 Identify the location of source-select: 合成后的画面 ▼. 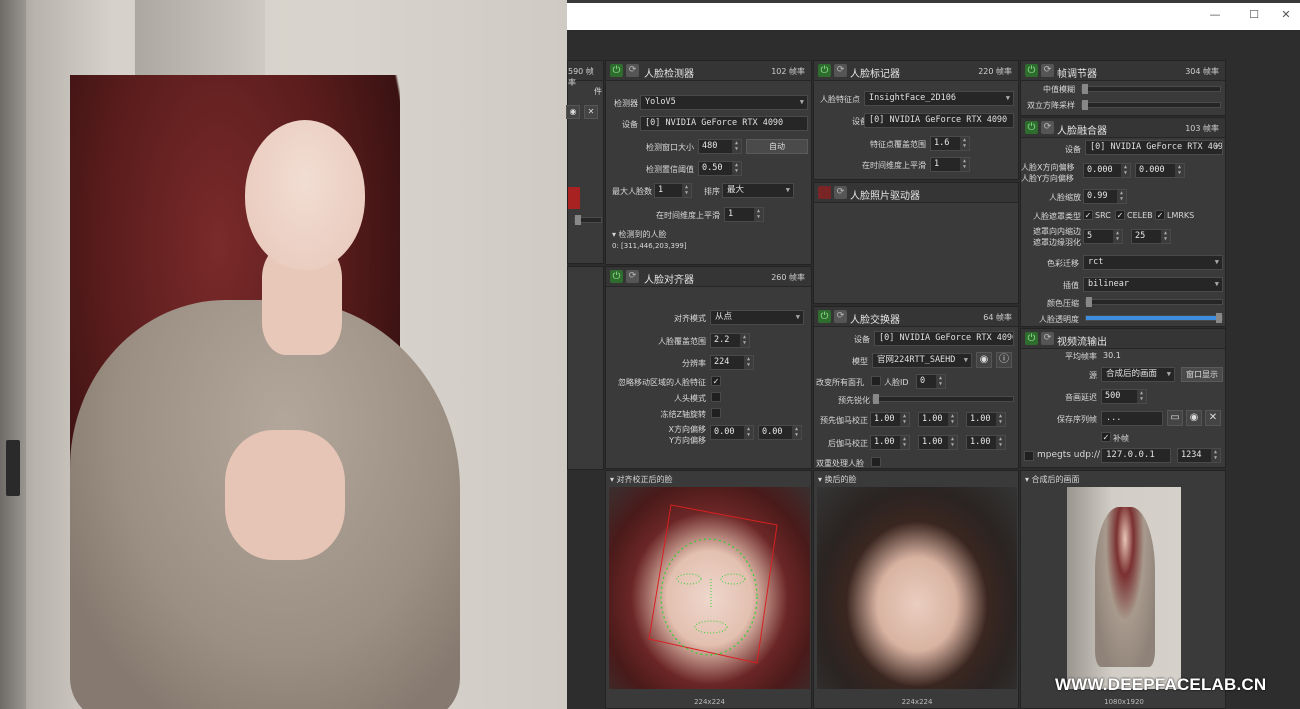
(1138, 374).